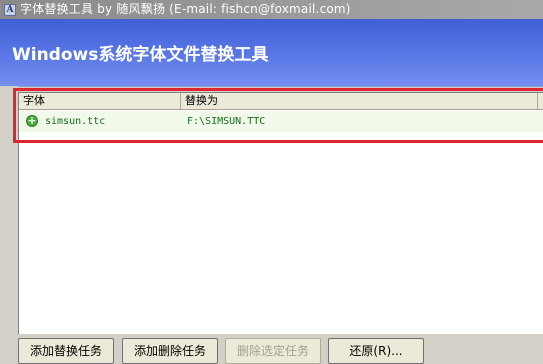 The width and height of the screenshot is (543, 364). Describe the element at coordinates (100, 101) in the screenshot. I see `column-header-font: 字体` at that location.